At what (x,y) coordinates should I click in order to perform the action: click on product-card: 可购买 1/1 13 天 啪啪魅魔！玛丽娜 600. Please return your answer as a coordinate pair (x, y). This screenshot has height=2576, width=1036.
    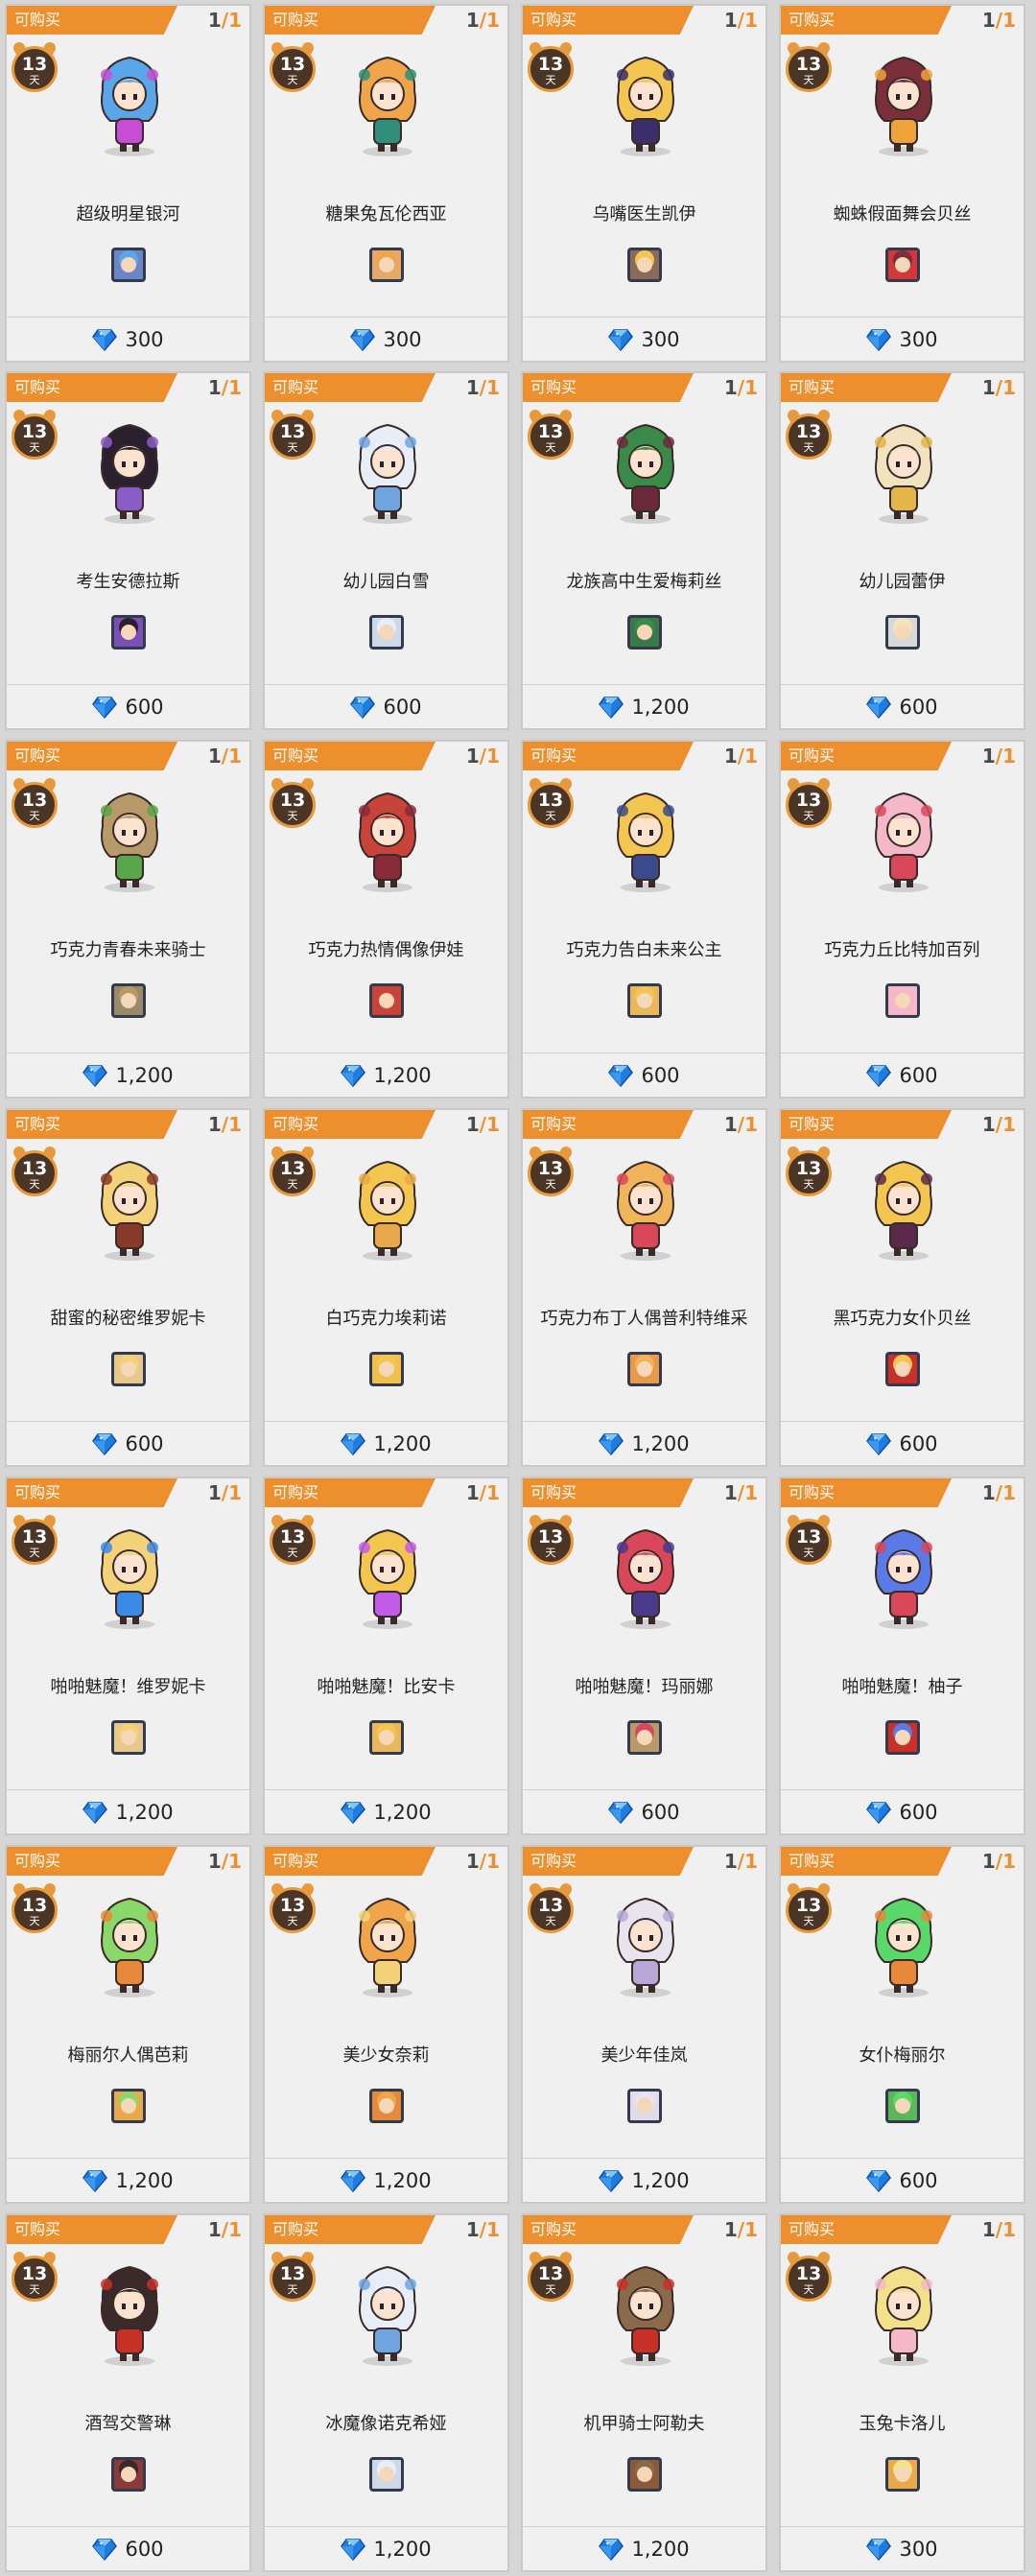
    Looking at the image, I should click on (644, 1656).